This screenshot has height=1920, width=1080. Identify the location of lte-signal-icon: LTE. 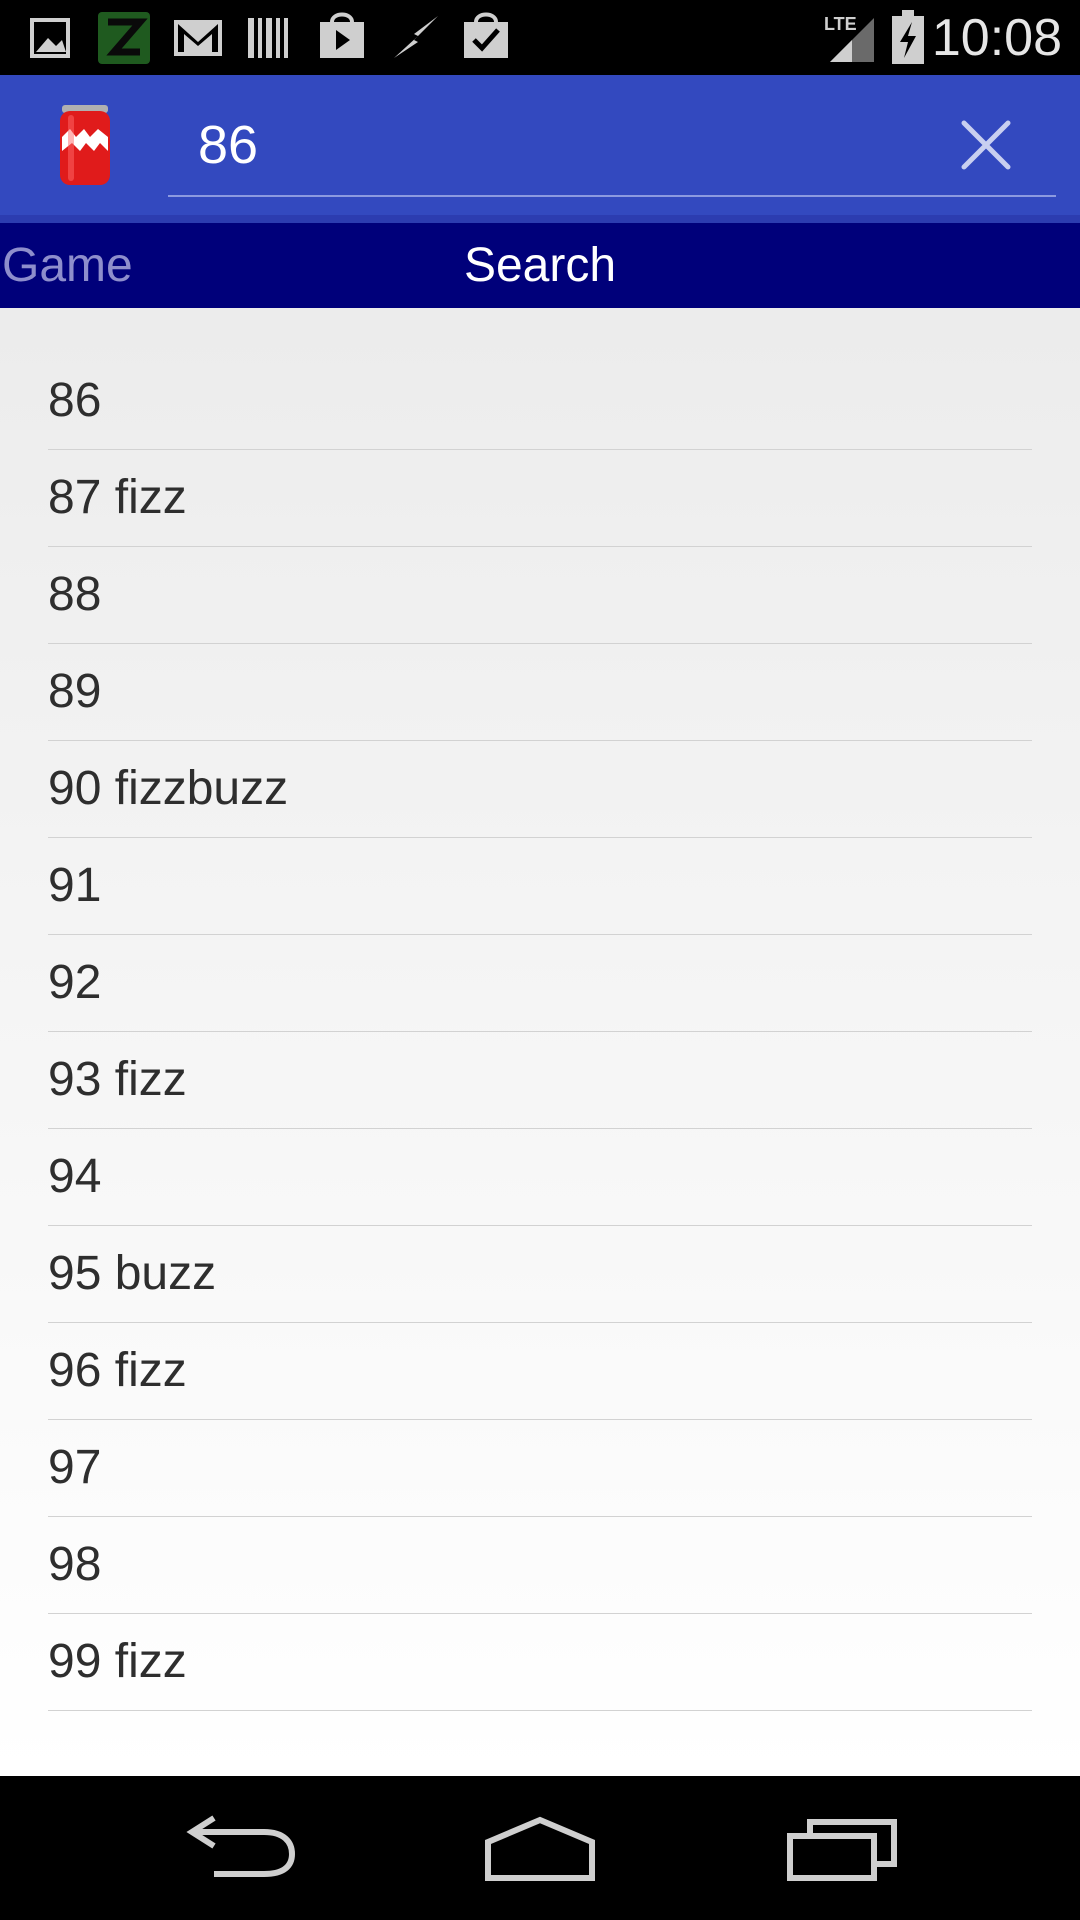
(850, 37).